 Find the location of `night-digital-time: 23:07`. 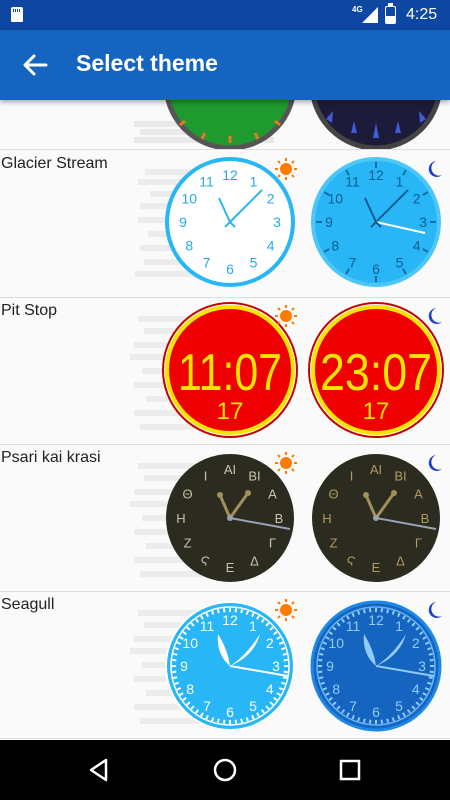

night-digital-time: 23:07 is located at coordinates (376, 373).